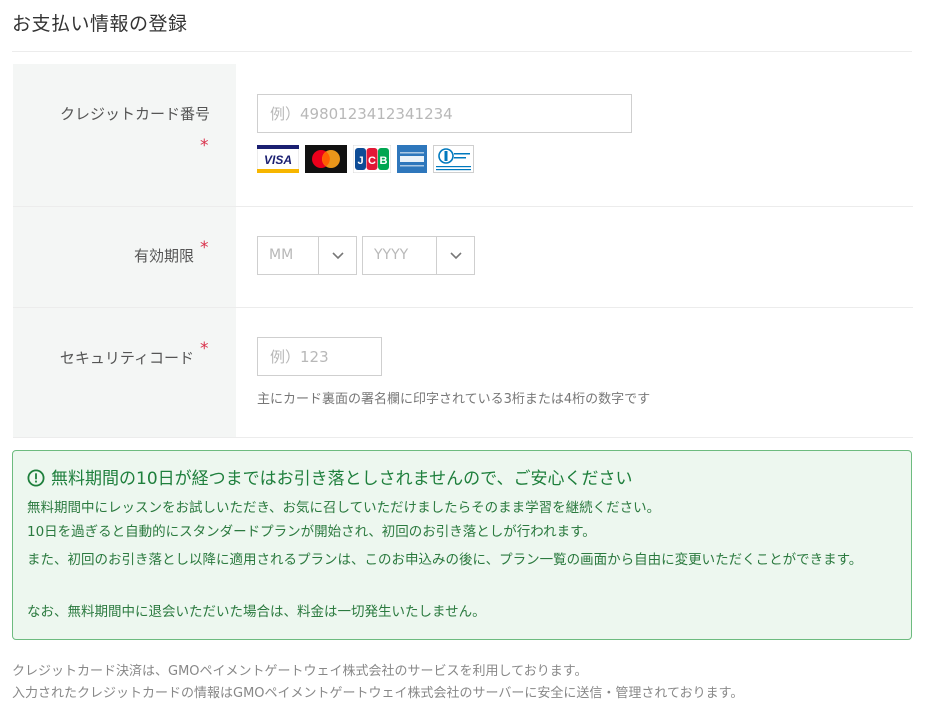  What do you see at coordinates (454, 399) in the screenshot?
I see `security-code-hint: 主にカード裏面の署名欄に印字されている3桁または4桁の数字です` at bounding box center [454, 399].